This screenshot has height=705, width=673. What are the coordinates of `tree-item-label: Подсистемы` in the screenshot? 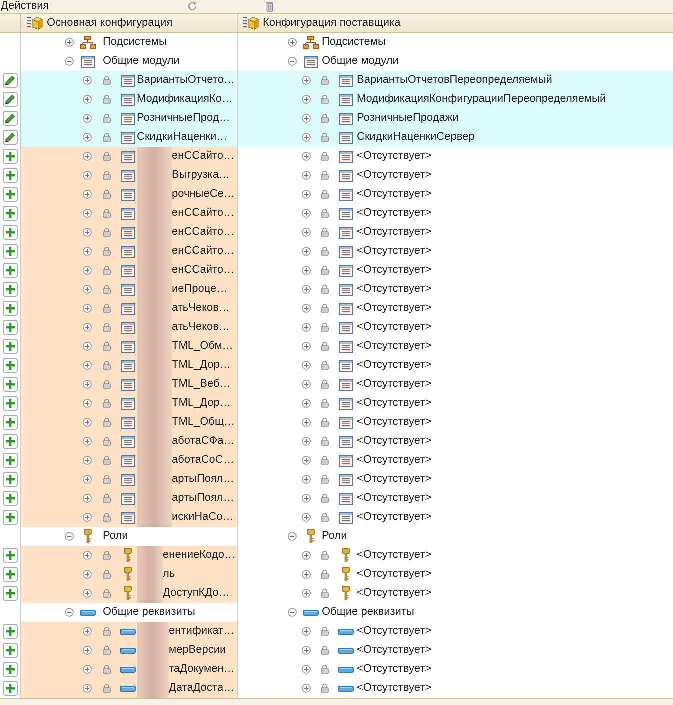 It's located at (354, 42).